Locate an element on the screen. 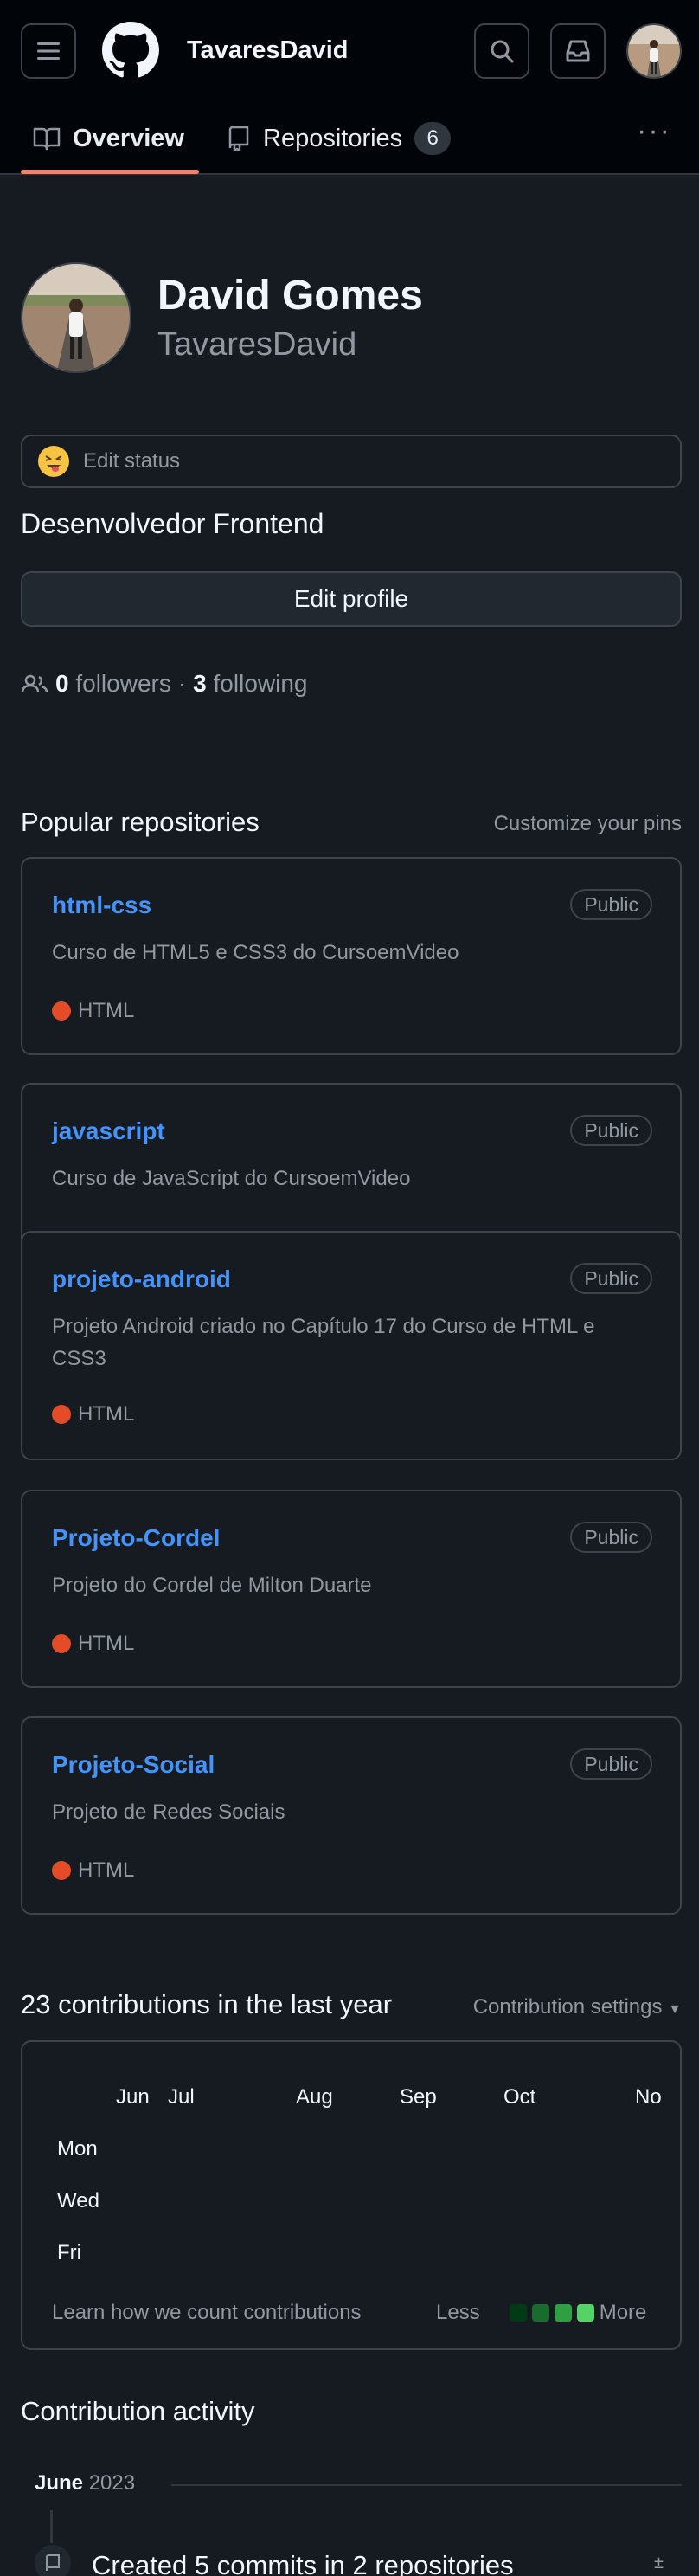  menu-button is located at coordinates (48, 51).